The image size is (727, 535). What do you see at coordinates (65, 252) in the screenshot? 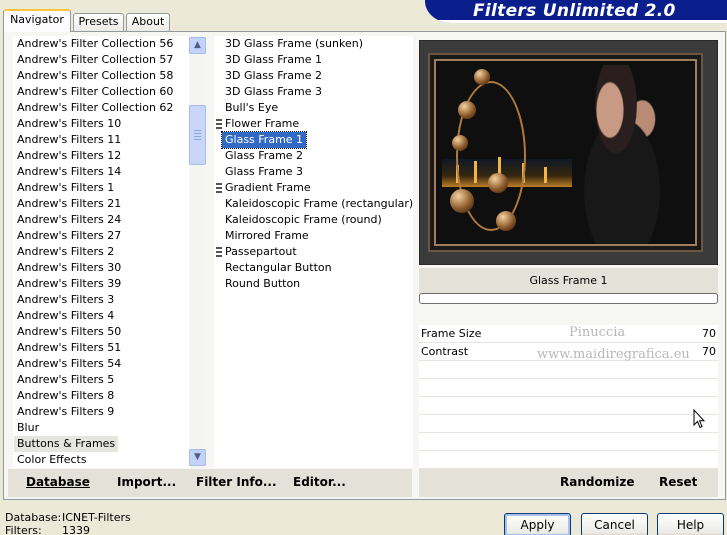
I see `category-item: Andrew's Filters 2` at bounding box center [65, 252].